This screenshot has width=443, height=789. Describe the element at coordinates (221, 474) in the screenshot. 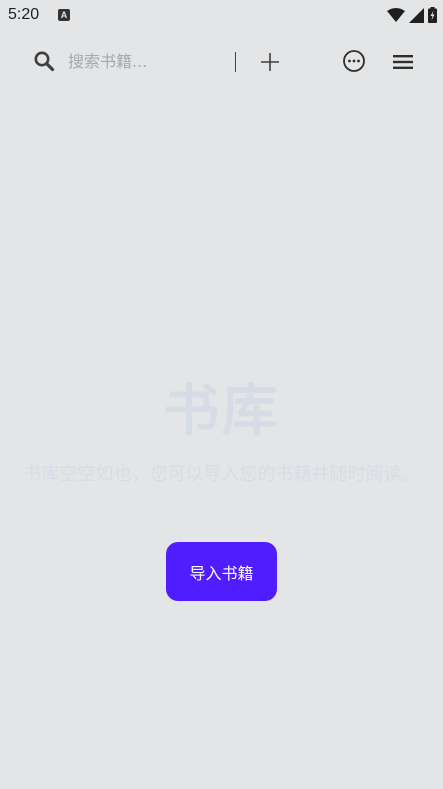

I see `empty-state-message: 书库空空如也，您可以导入您的书籍并随时阅读。` at that location.